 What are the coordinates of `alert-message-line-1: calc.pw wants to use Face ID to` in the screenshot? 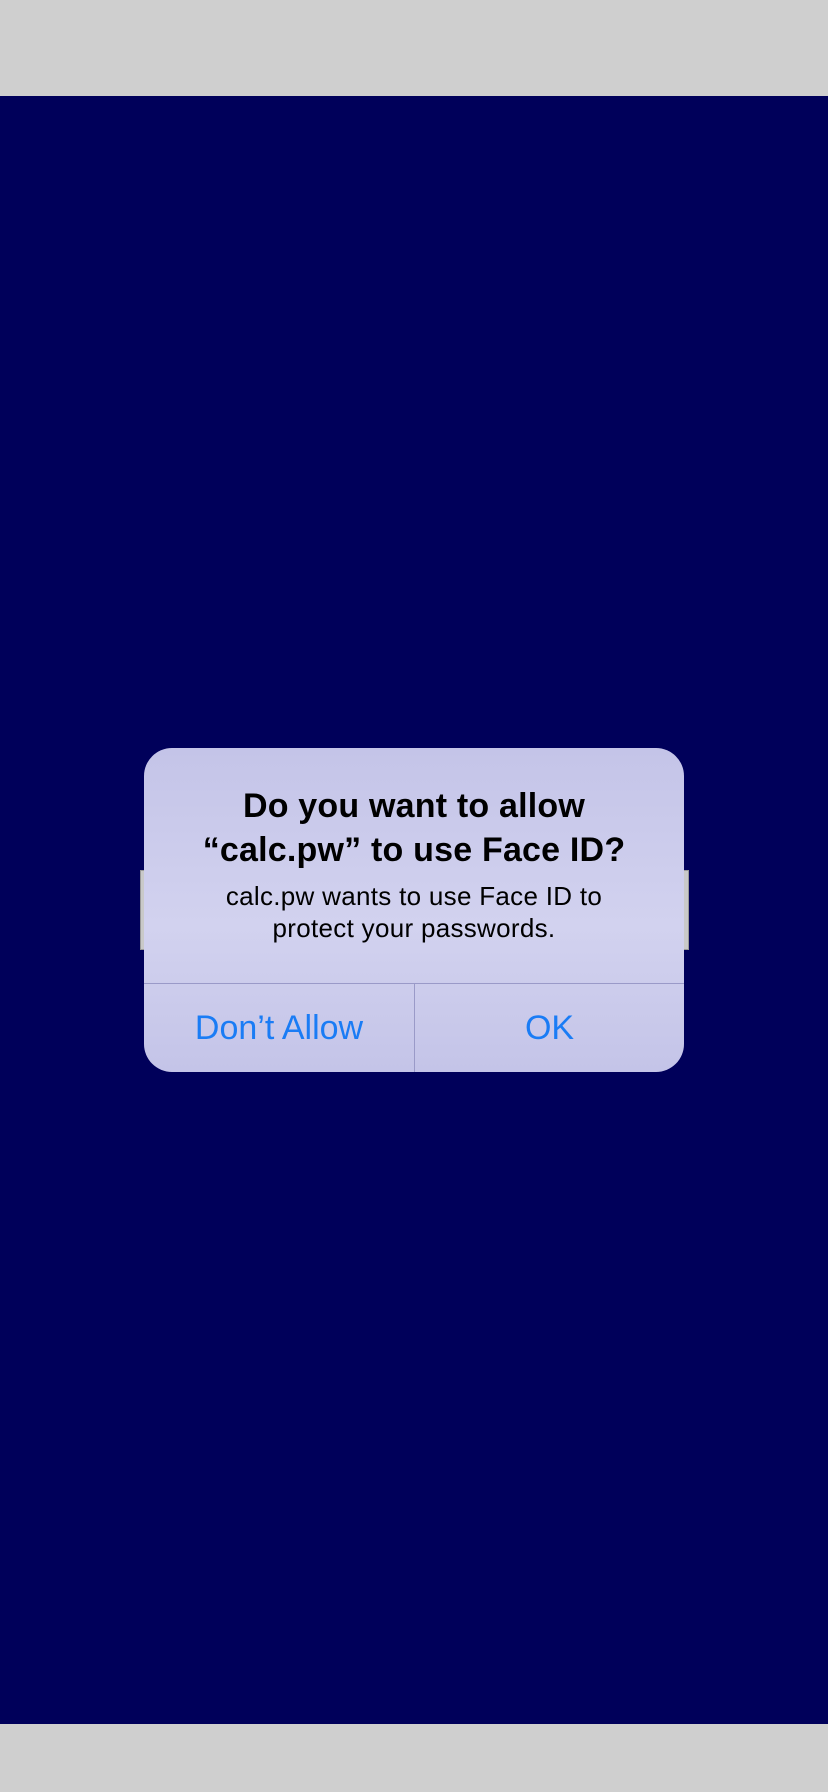 It's located at (414, 896).